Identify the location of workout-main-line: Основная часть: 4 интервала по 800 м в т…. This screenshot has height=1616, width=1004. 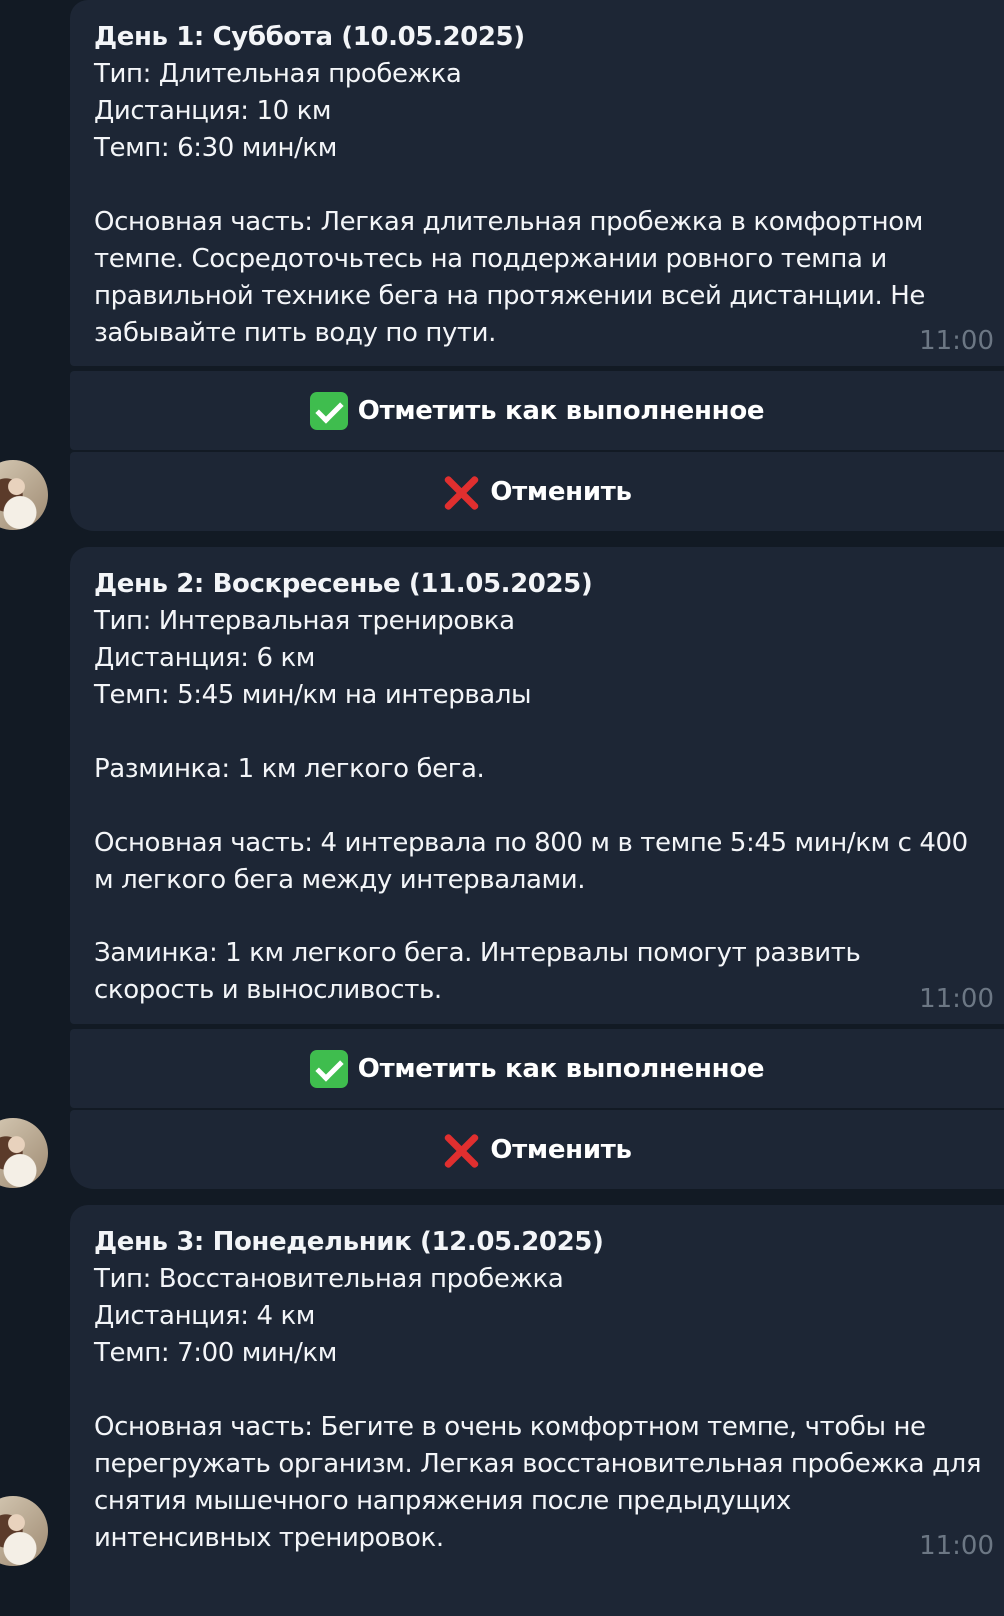
(531, 843).